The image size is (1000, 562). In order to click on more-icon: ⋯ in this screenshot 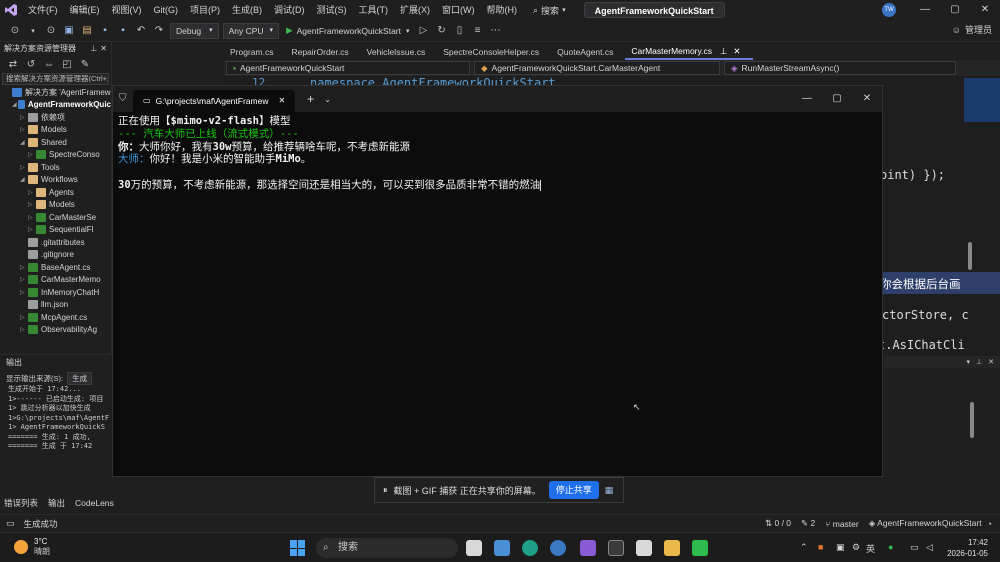, I will do `click(496, 31)`.